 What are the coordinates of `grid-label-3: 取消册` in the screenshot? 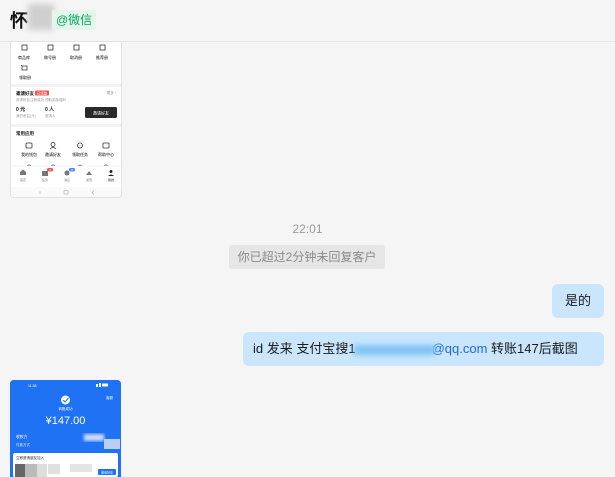 It's located at (76, 57).